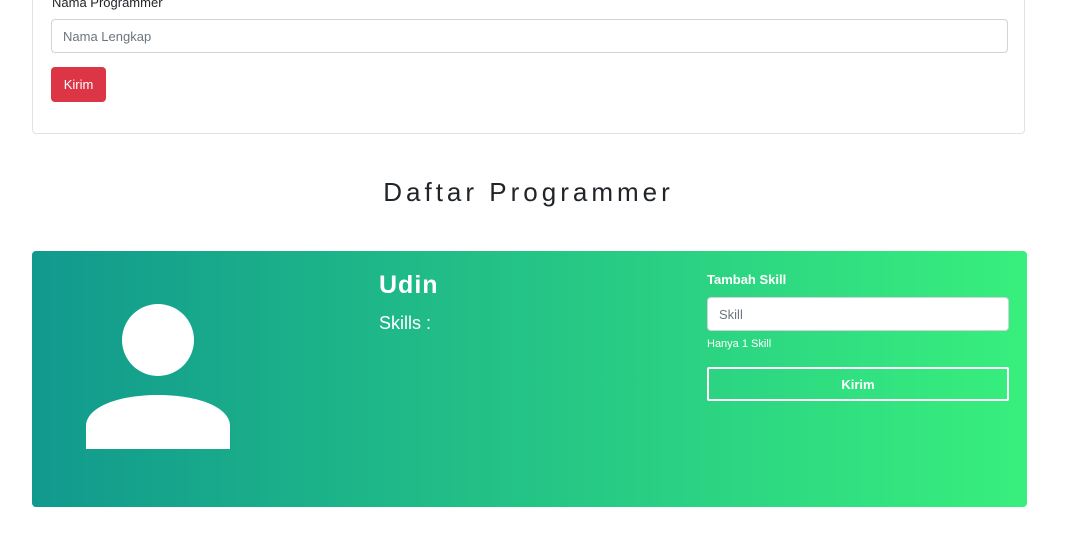  What do you see at coordinates (528, 192) in the screenshot?
I see `programmer-list-title: Daftar Programmer` at bounding box center [528, 192].